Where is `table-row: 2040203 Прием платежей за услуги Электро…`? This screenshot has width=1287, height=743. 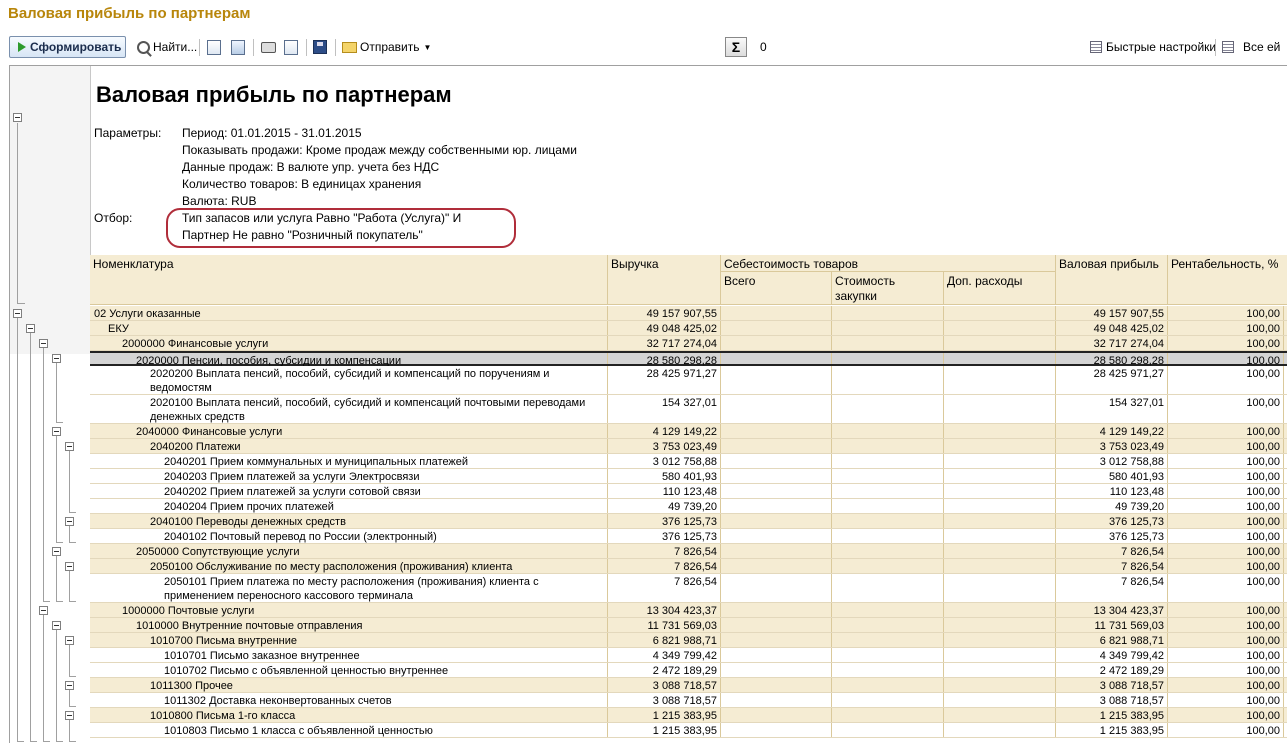 table-row: 2040203 Прием платежей за услуги Электро… is located at coordinates (688, 476).